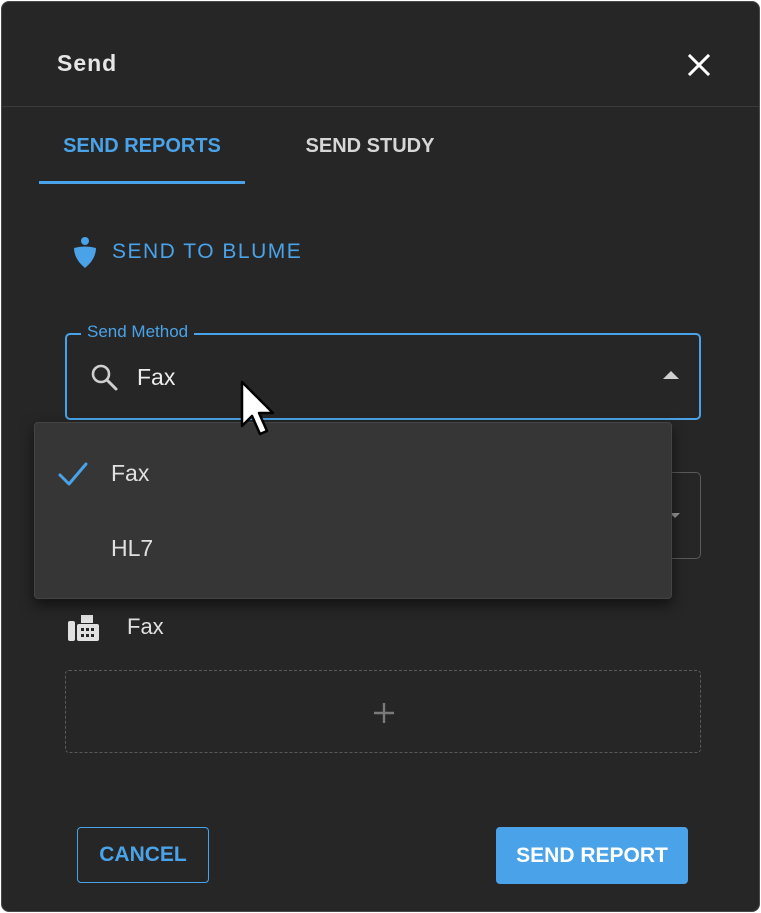 Image resolution: width=761 pixels, height=913 pixels. I want to click on send-method-value: Fax, so click(156, 377).